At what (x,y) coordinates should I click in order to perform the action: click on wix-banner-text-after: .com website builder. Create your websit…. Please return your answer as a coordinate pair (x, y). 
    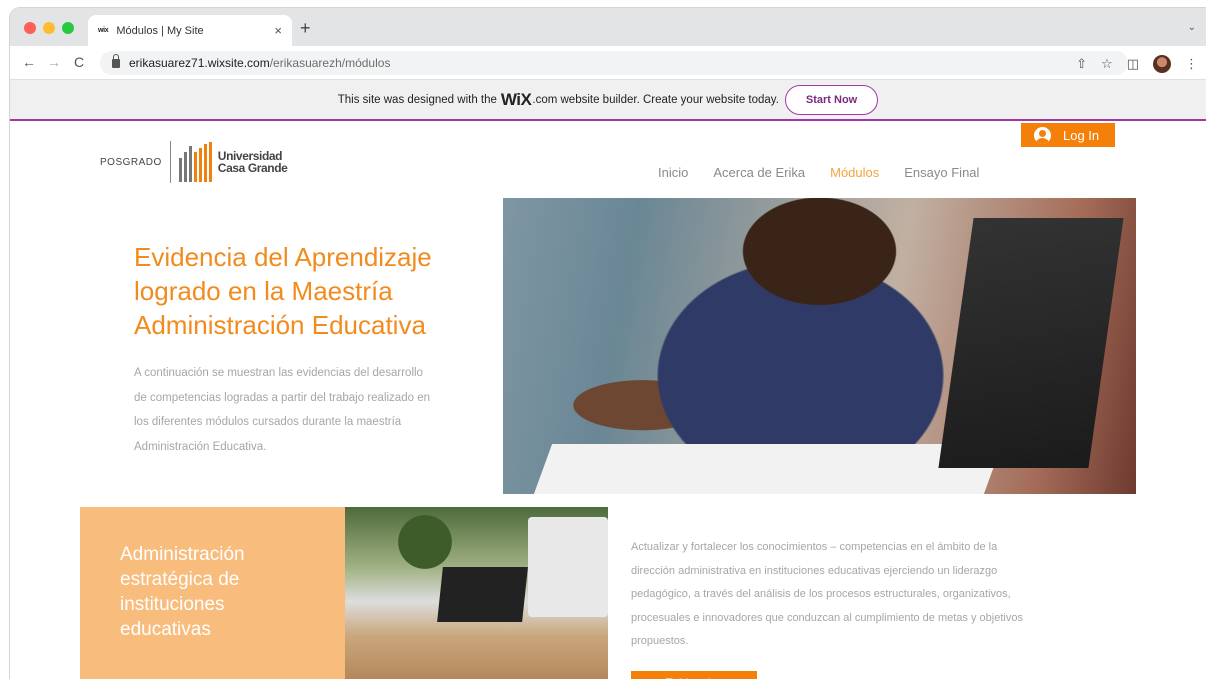
    Looking at the image, I should click on (655, 99).